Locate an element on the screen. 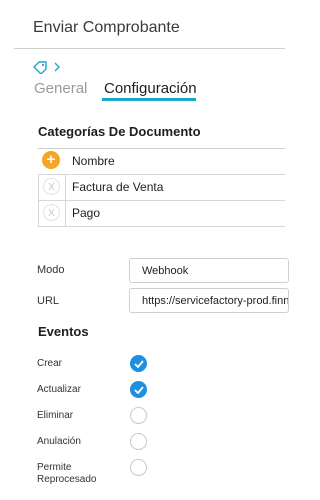 This screenshot has width=320, height=500. event-label-permite-reprocesado: Permite Reprocesado is located at coordinates (67, 473).